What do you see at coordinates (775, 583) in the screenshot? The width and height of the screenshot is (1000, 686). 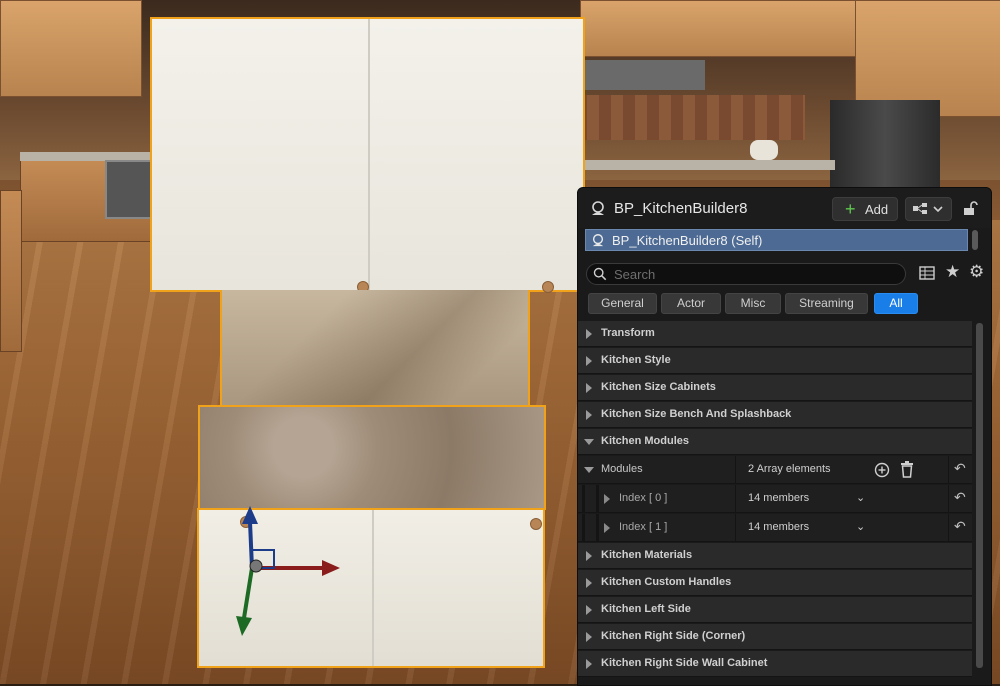 I see `category-kitchen-custom-handles: Kitchen Custom Handles` at bounding box center [775, 583].